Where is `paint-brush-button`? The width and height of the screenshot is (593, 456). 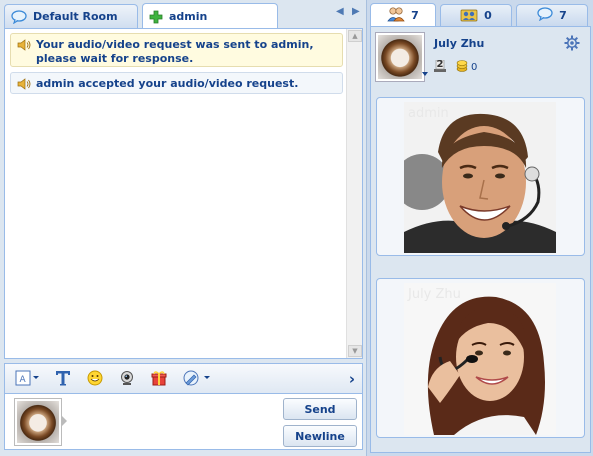
paint-brush-button is located at coordinates (197, 379).